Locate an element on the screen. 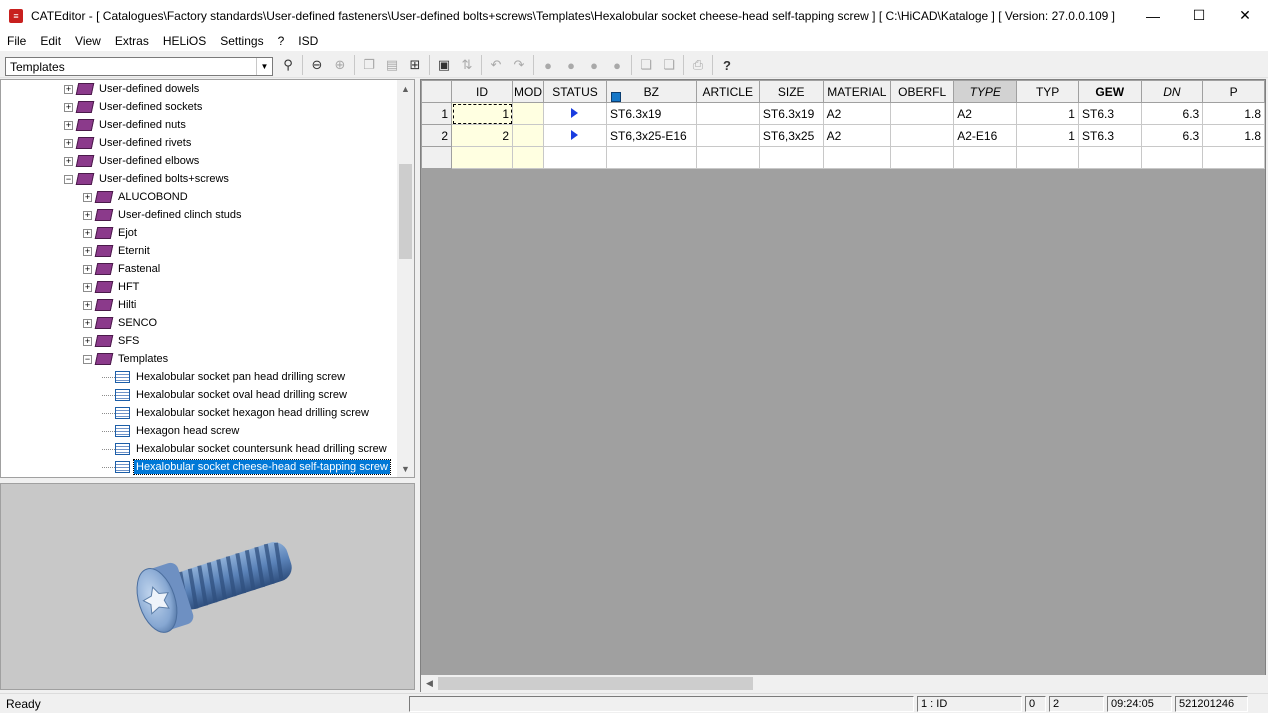  column-header-gew: GEW is located at coordinates (1109, 91).